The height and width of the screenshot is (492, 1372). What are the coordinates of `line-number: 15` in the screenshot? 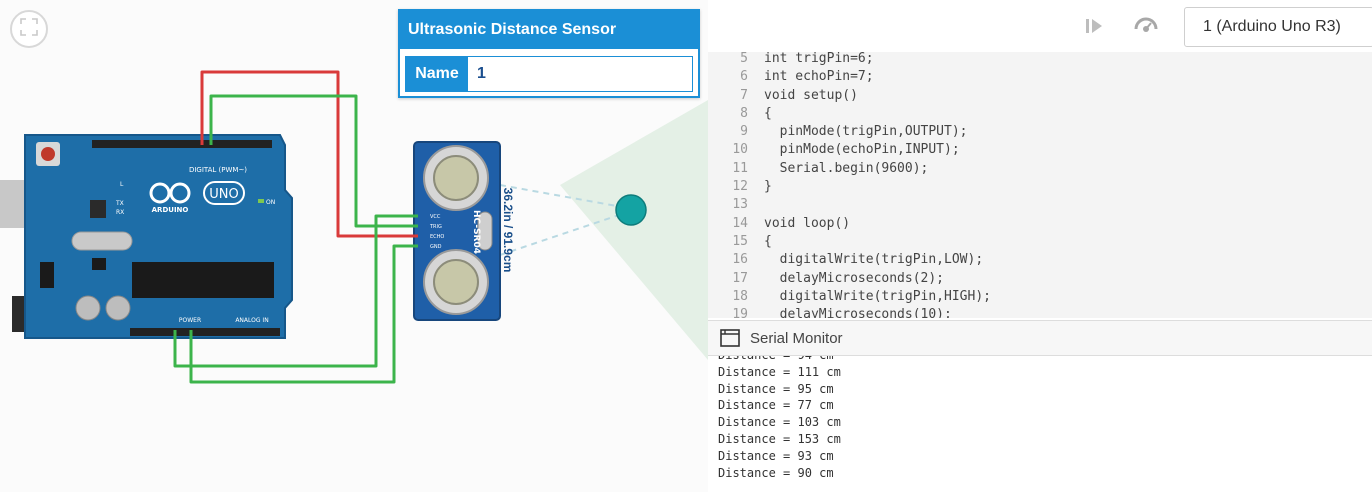 It's located at (740, 241).